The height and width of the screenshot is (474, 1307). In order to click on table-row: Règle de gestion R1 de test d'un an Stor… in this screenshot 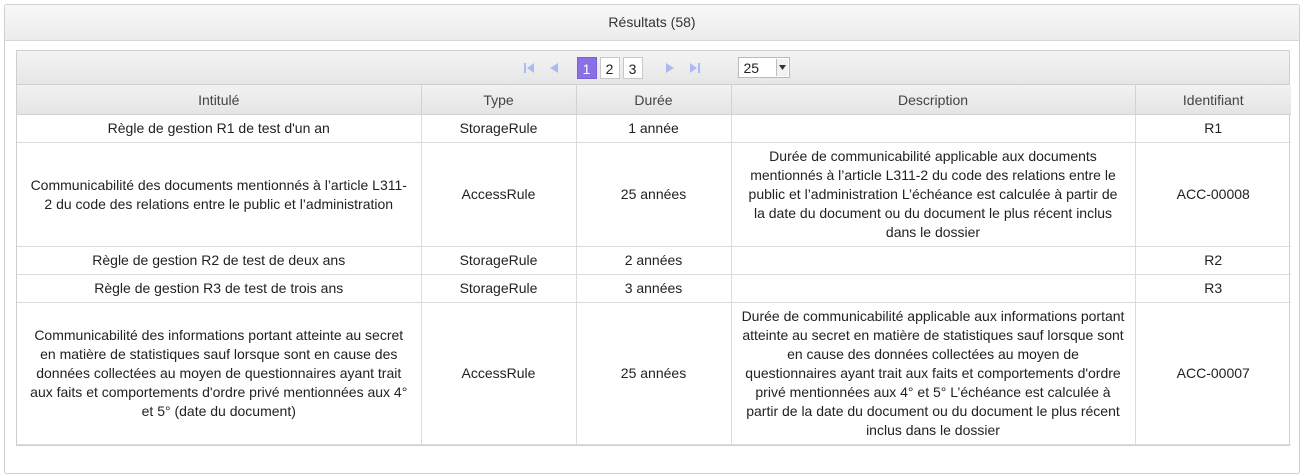, I will do `click(654, 128)`.